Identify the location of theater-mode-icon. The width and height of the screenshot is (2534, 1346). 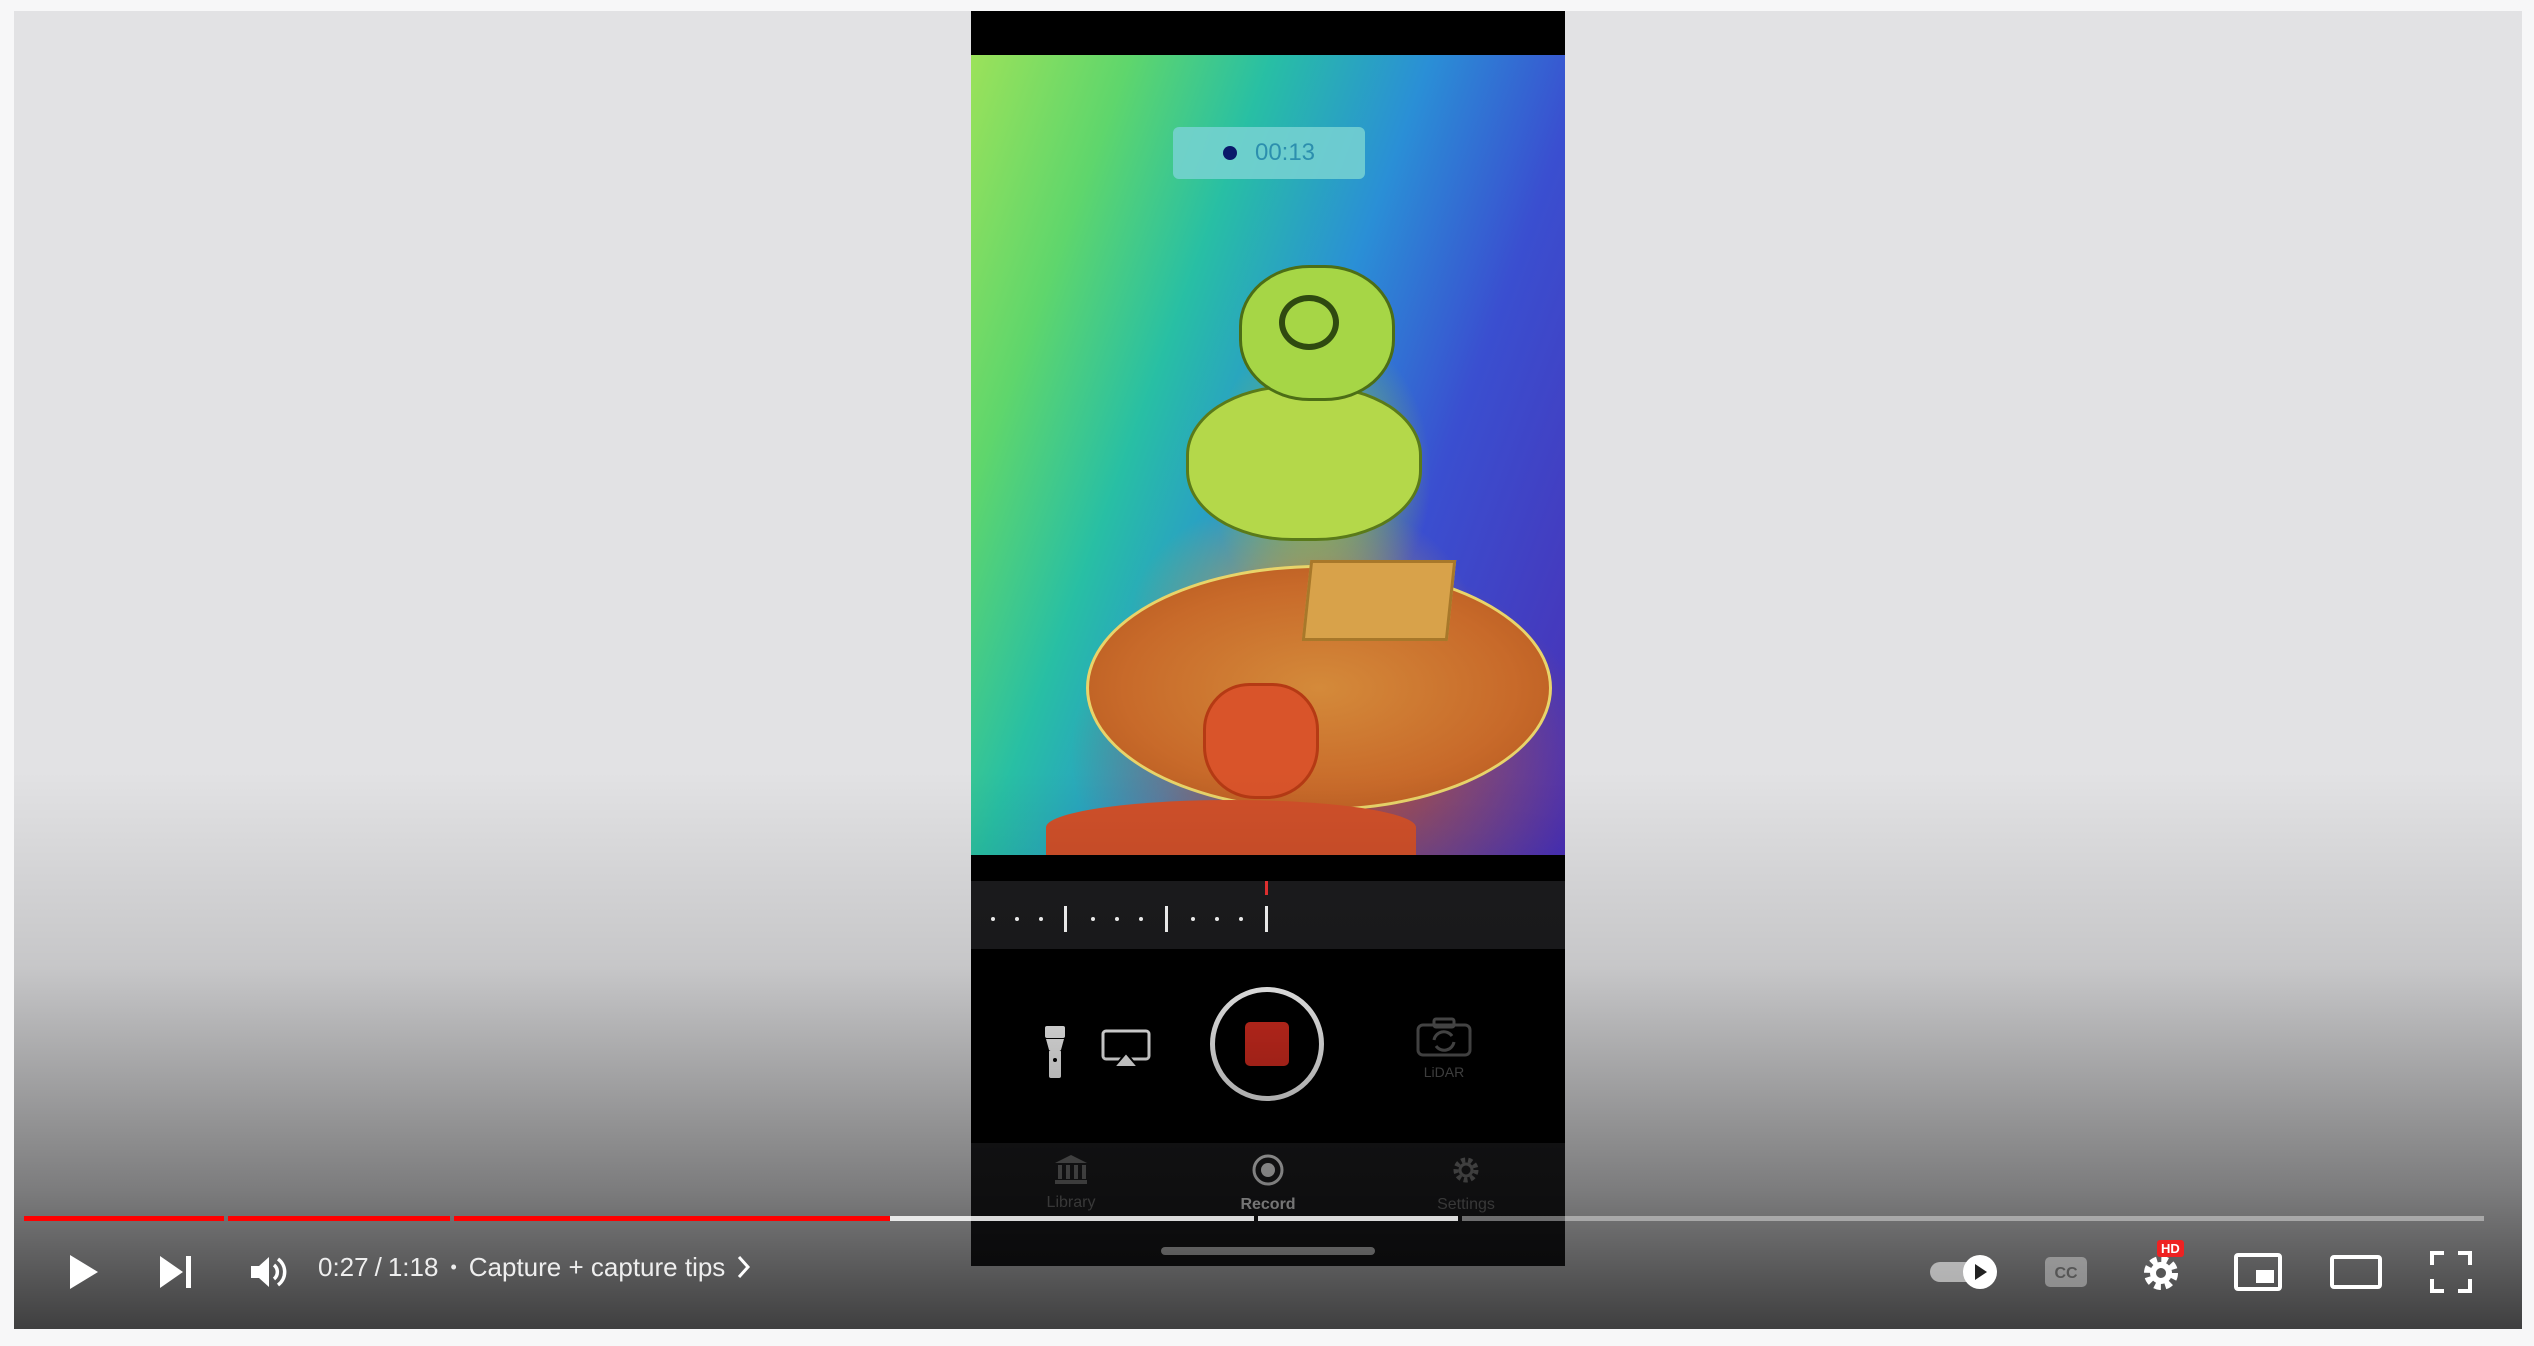
(2356, 1272).